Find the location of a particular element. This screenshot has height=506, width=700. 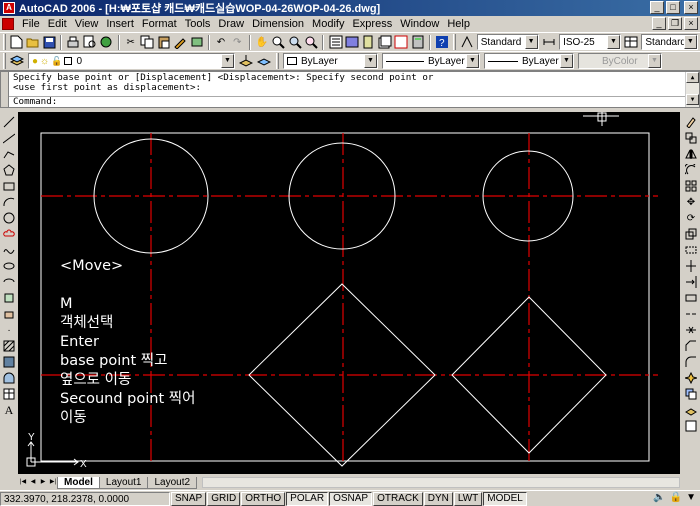

mirror-icon is located at coordinates (691, 154).